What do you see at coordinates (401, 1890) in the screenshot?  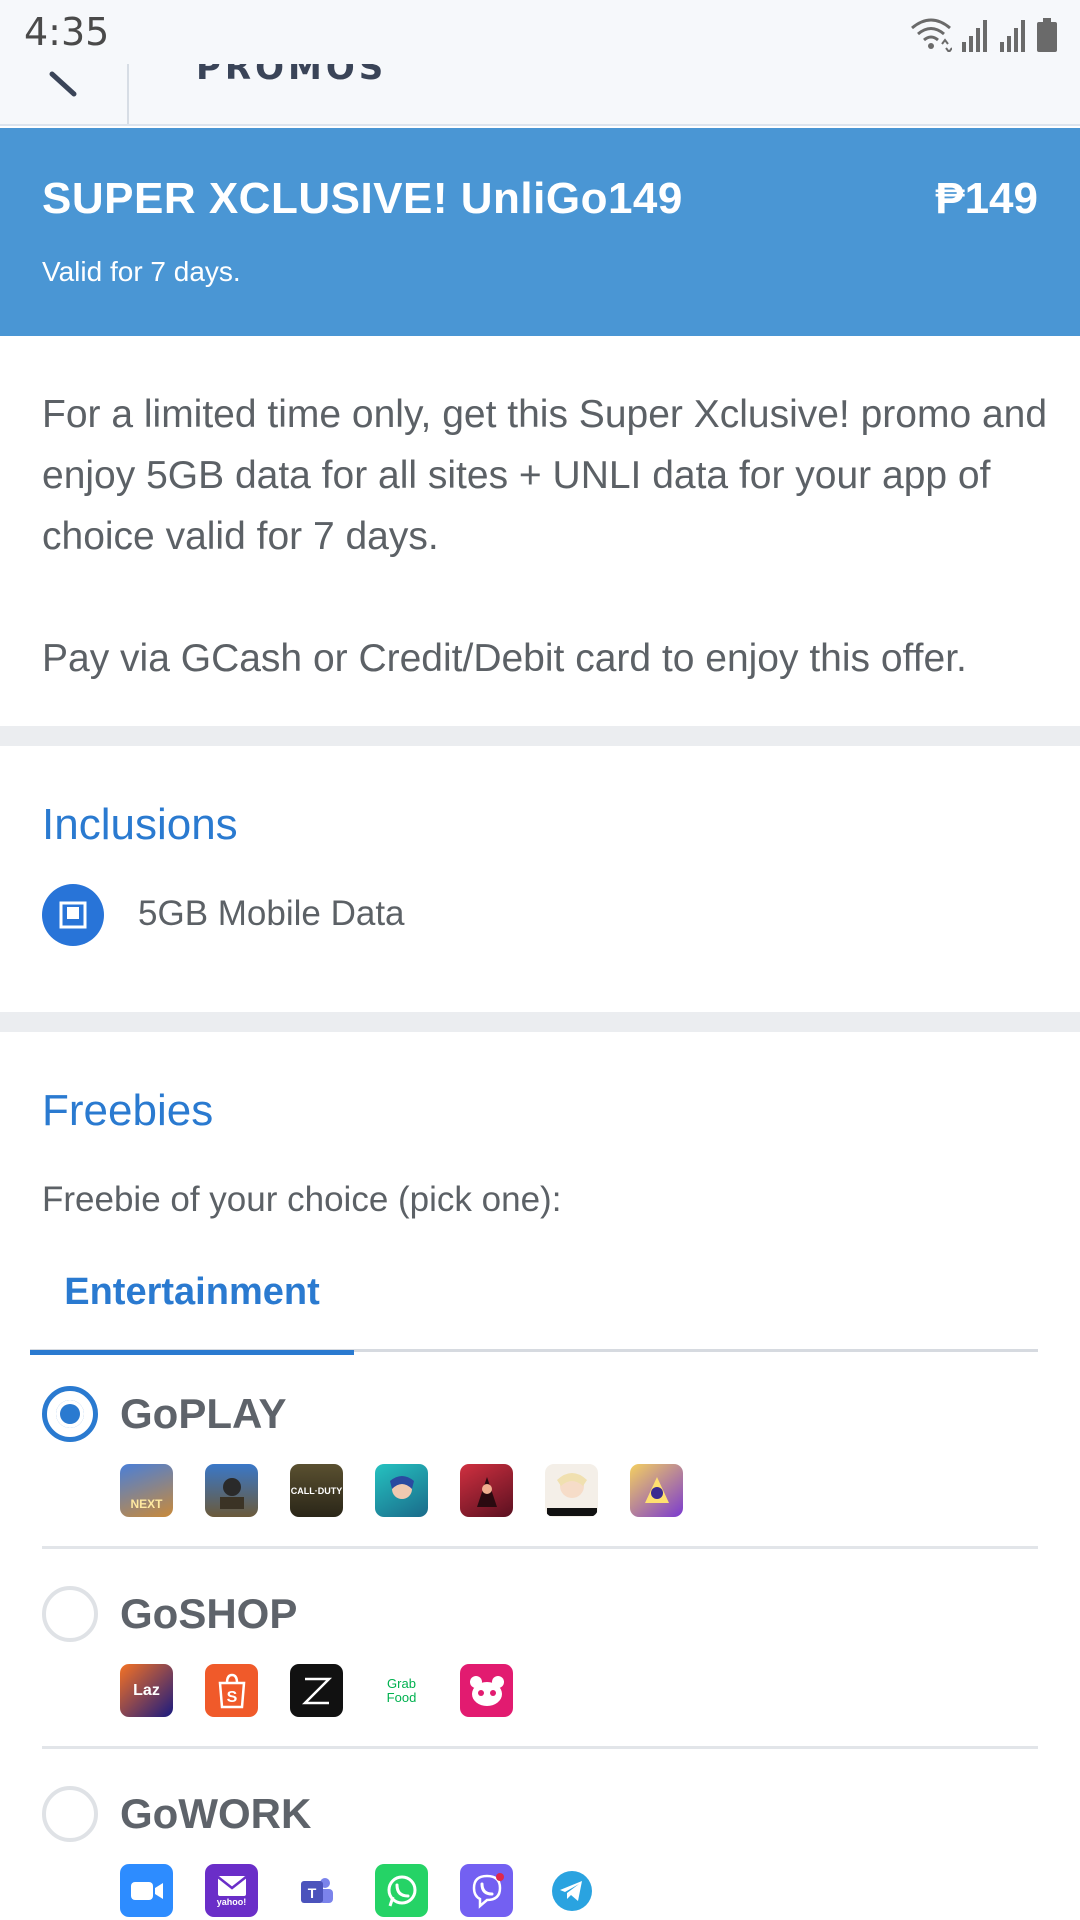 I see `whatsapp-icon` at bounding box center [401, 1890].